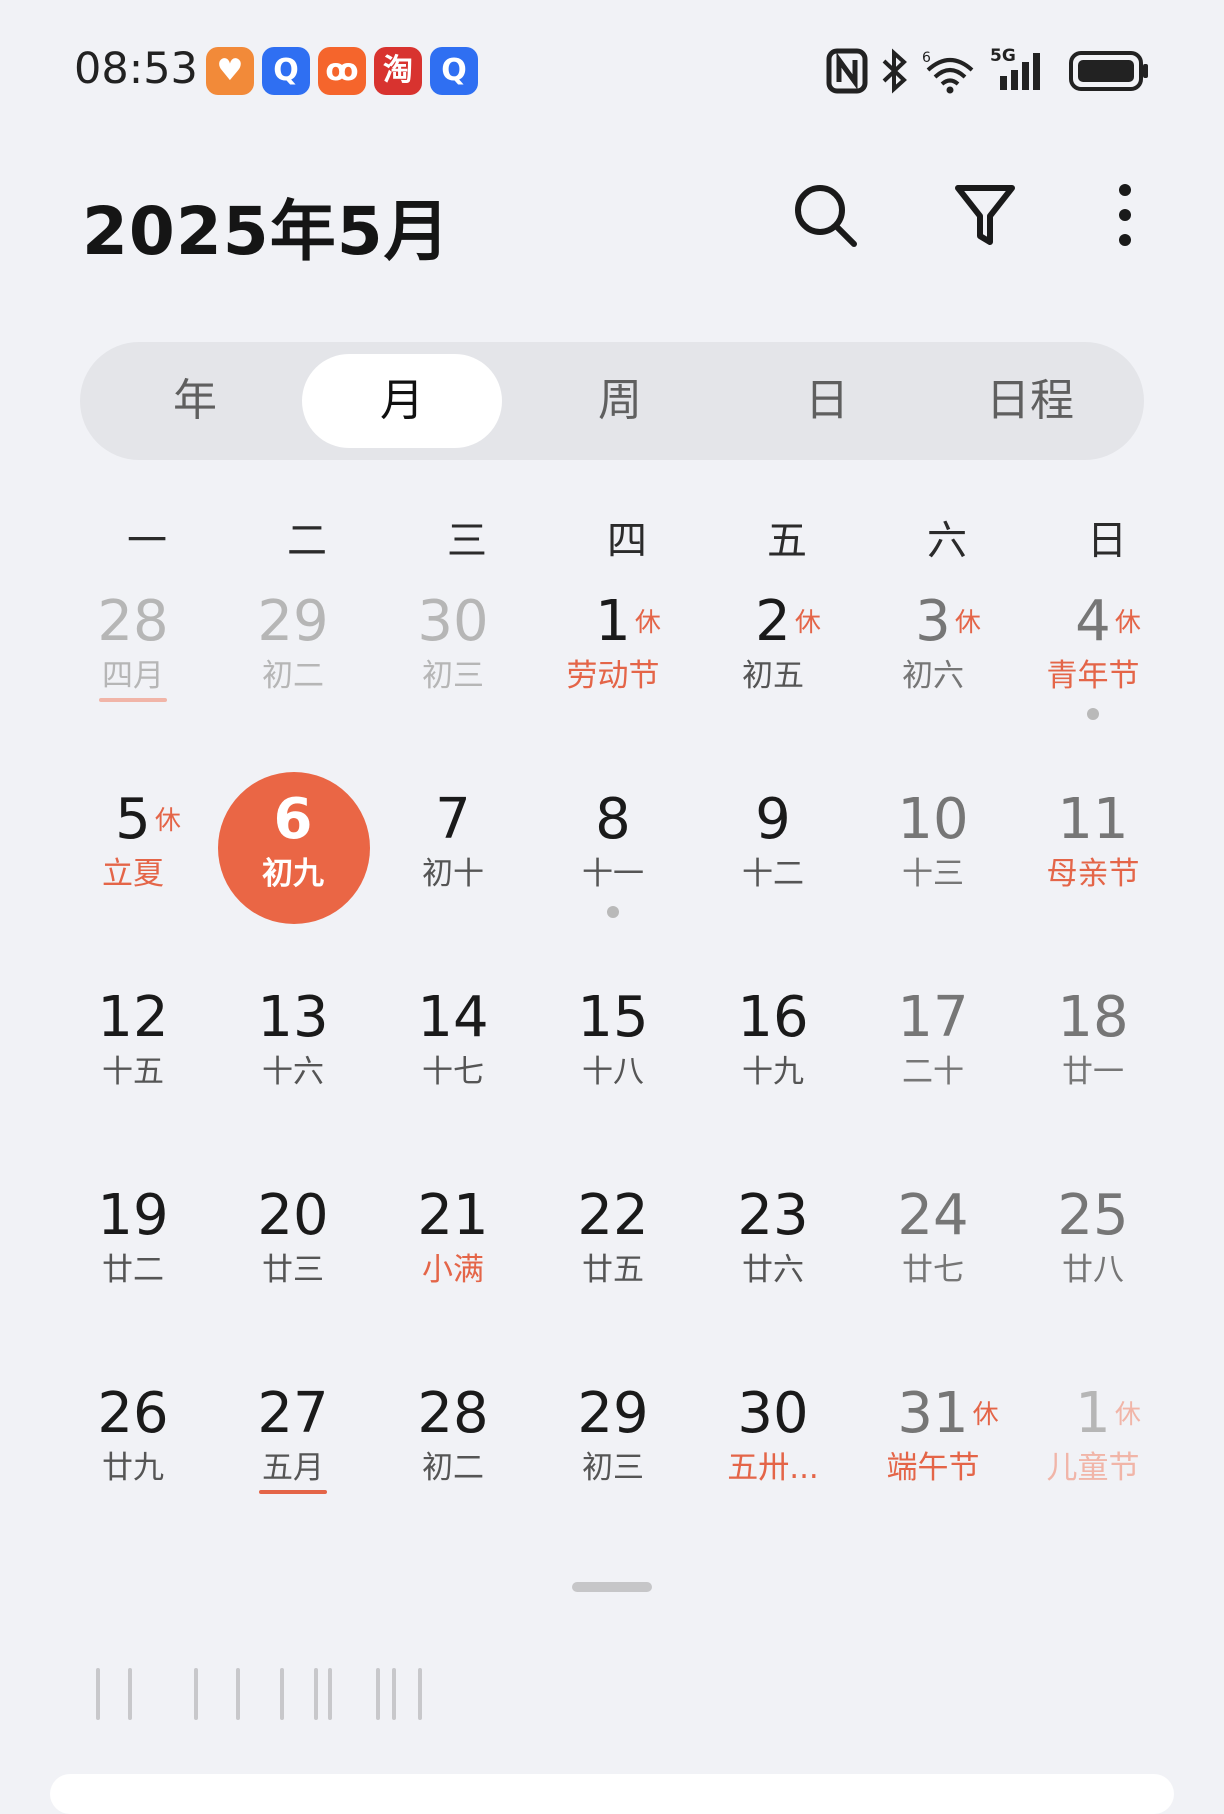  I want to click on day-number: 28, so click(453, 1414).